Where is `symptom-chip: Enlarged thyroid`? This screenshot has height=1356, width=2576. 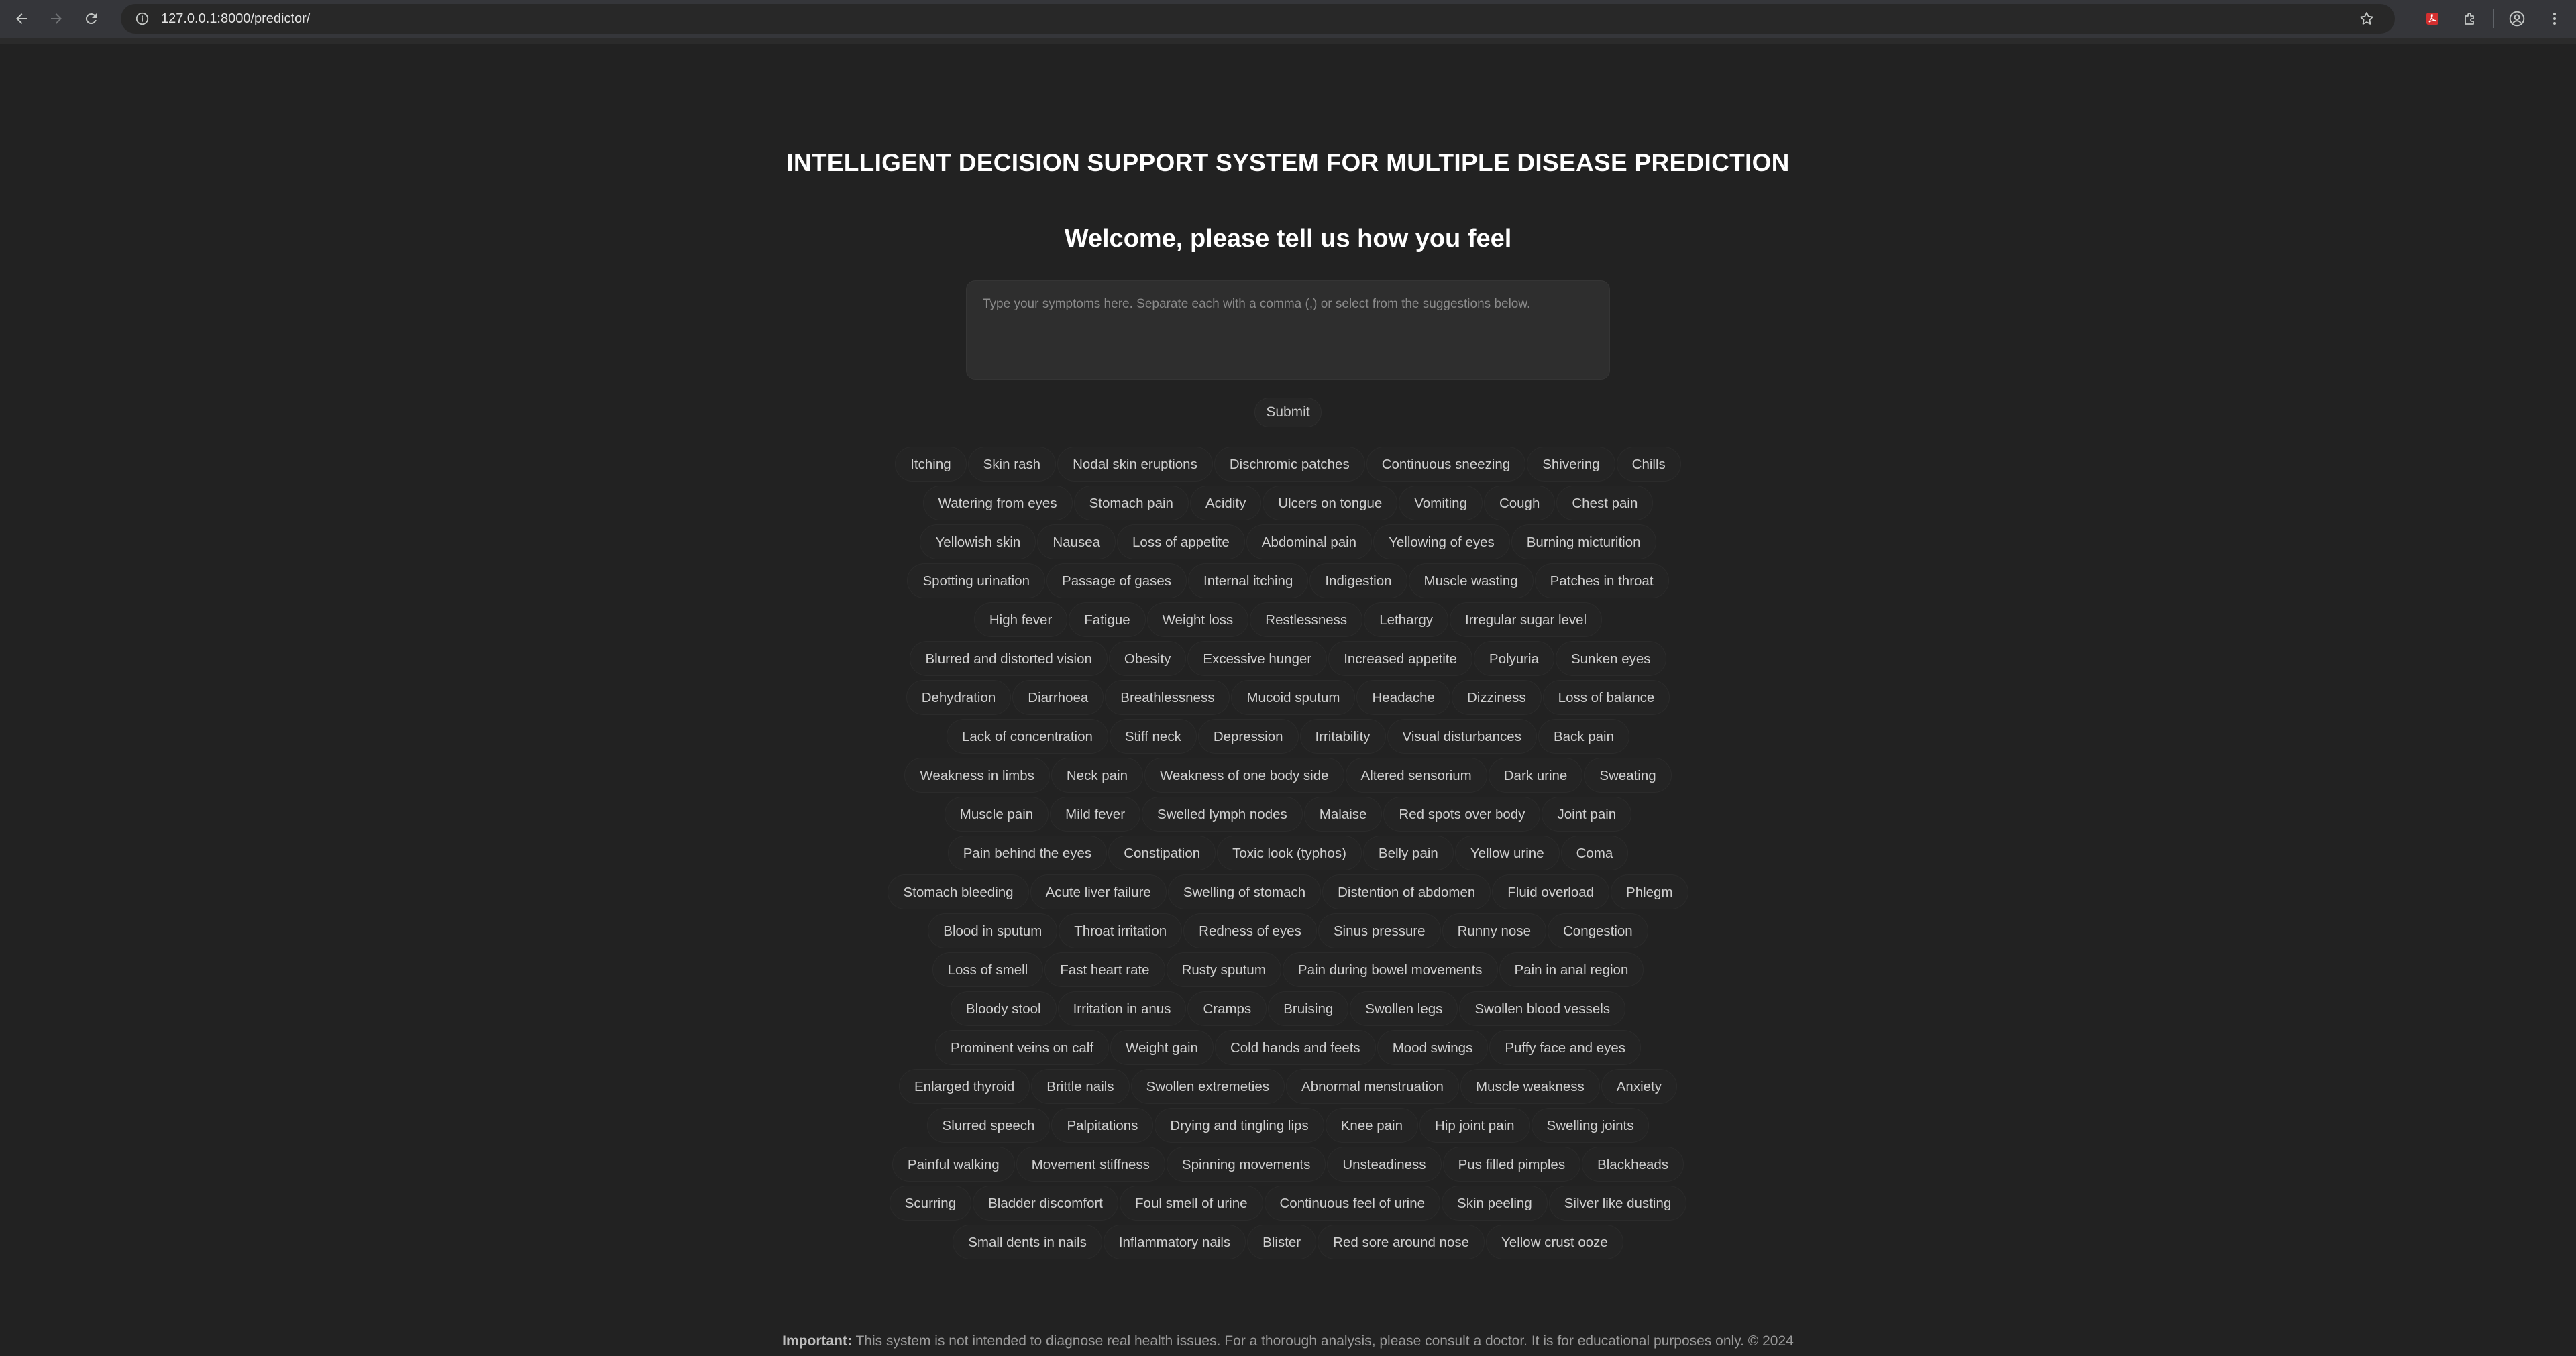
symptom-chip: Enlarged thyroid is located at coordinates (964, 1086).